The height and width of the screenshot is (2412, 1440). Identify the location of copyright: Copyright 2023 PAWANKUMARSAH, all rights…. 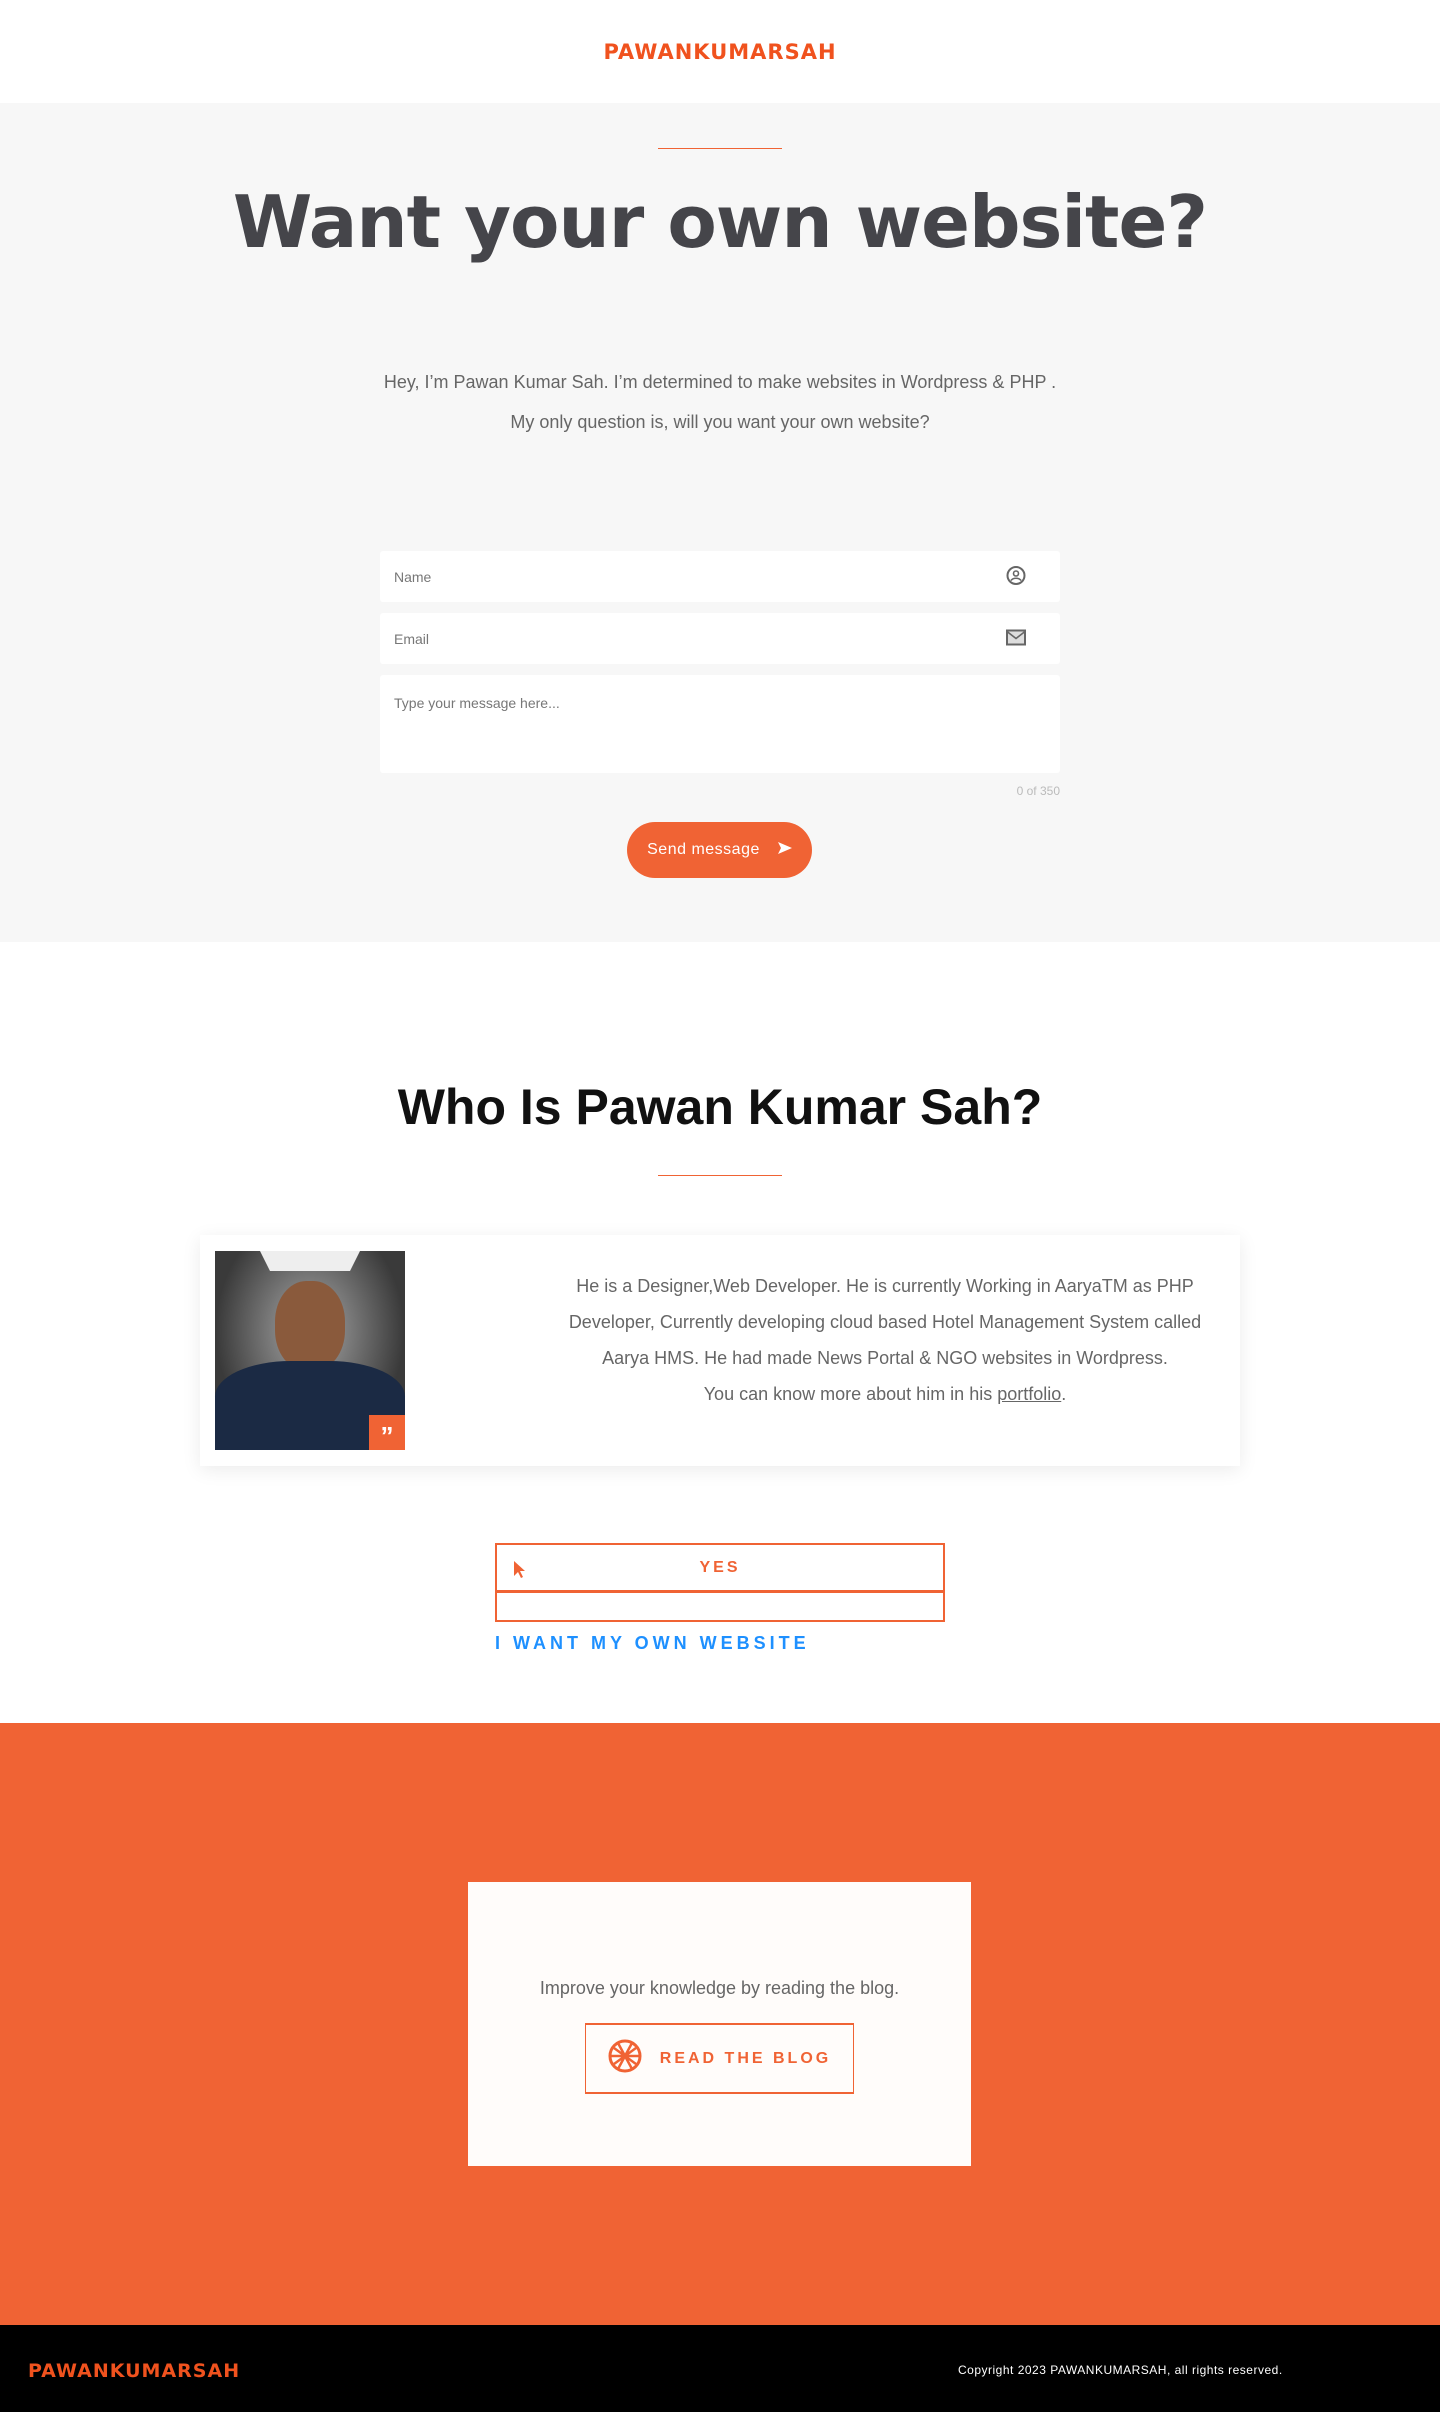
(1120, 2370).